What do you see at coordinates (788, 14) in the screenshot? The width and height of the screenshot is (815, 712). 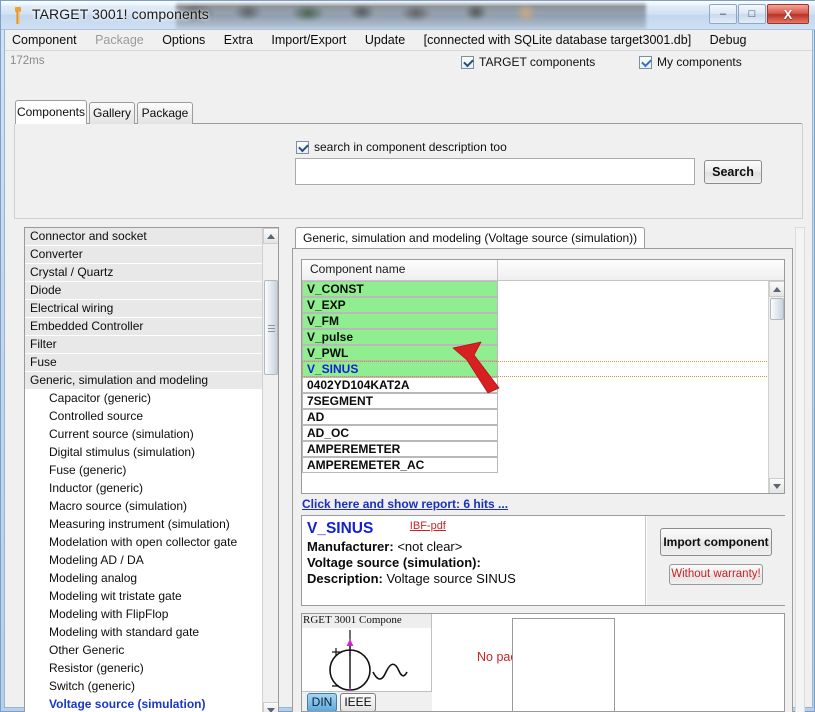 I see `close-button: X` at bounding box center [788, 14].